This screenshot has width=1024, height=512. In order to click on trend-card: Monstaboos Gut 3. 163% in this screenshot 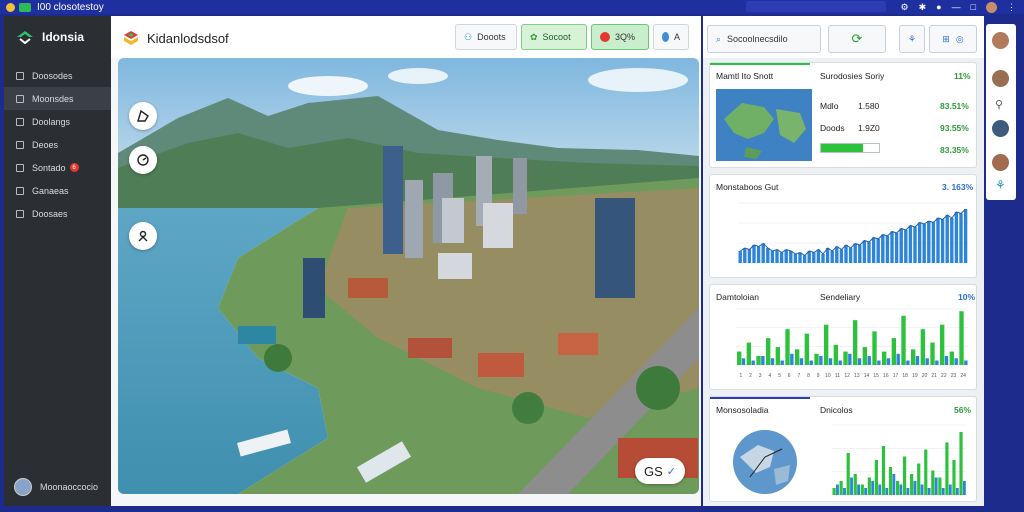, I will do `click(843, 226)`.